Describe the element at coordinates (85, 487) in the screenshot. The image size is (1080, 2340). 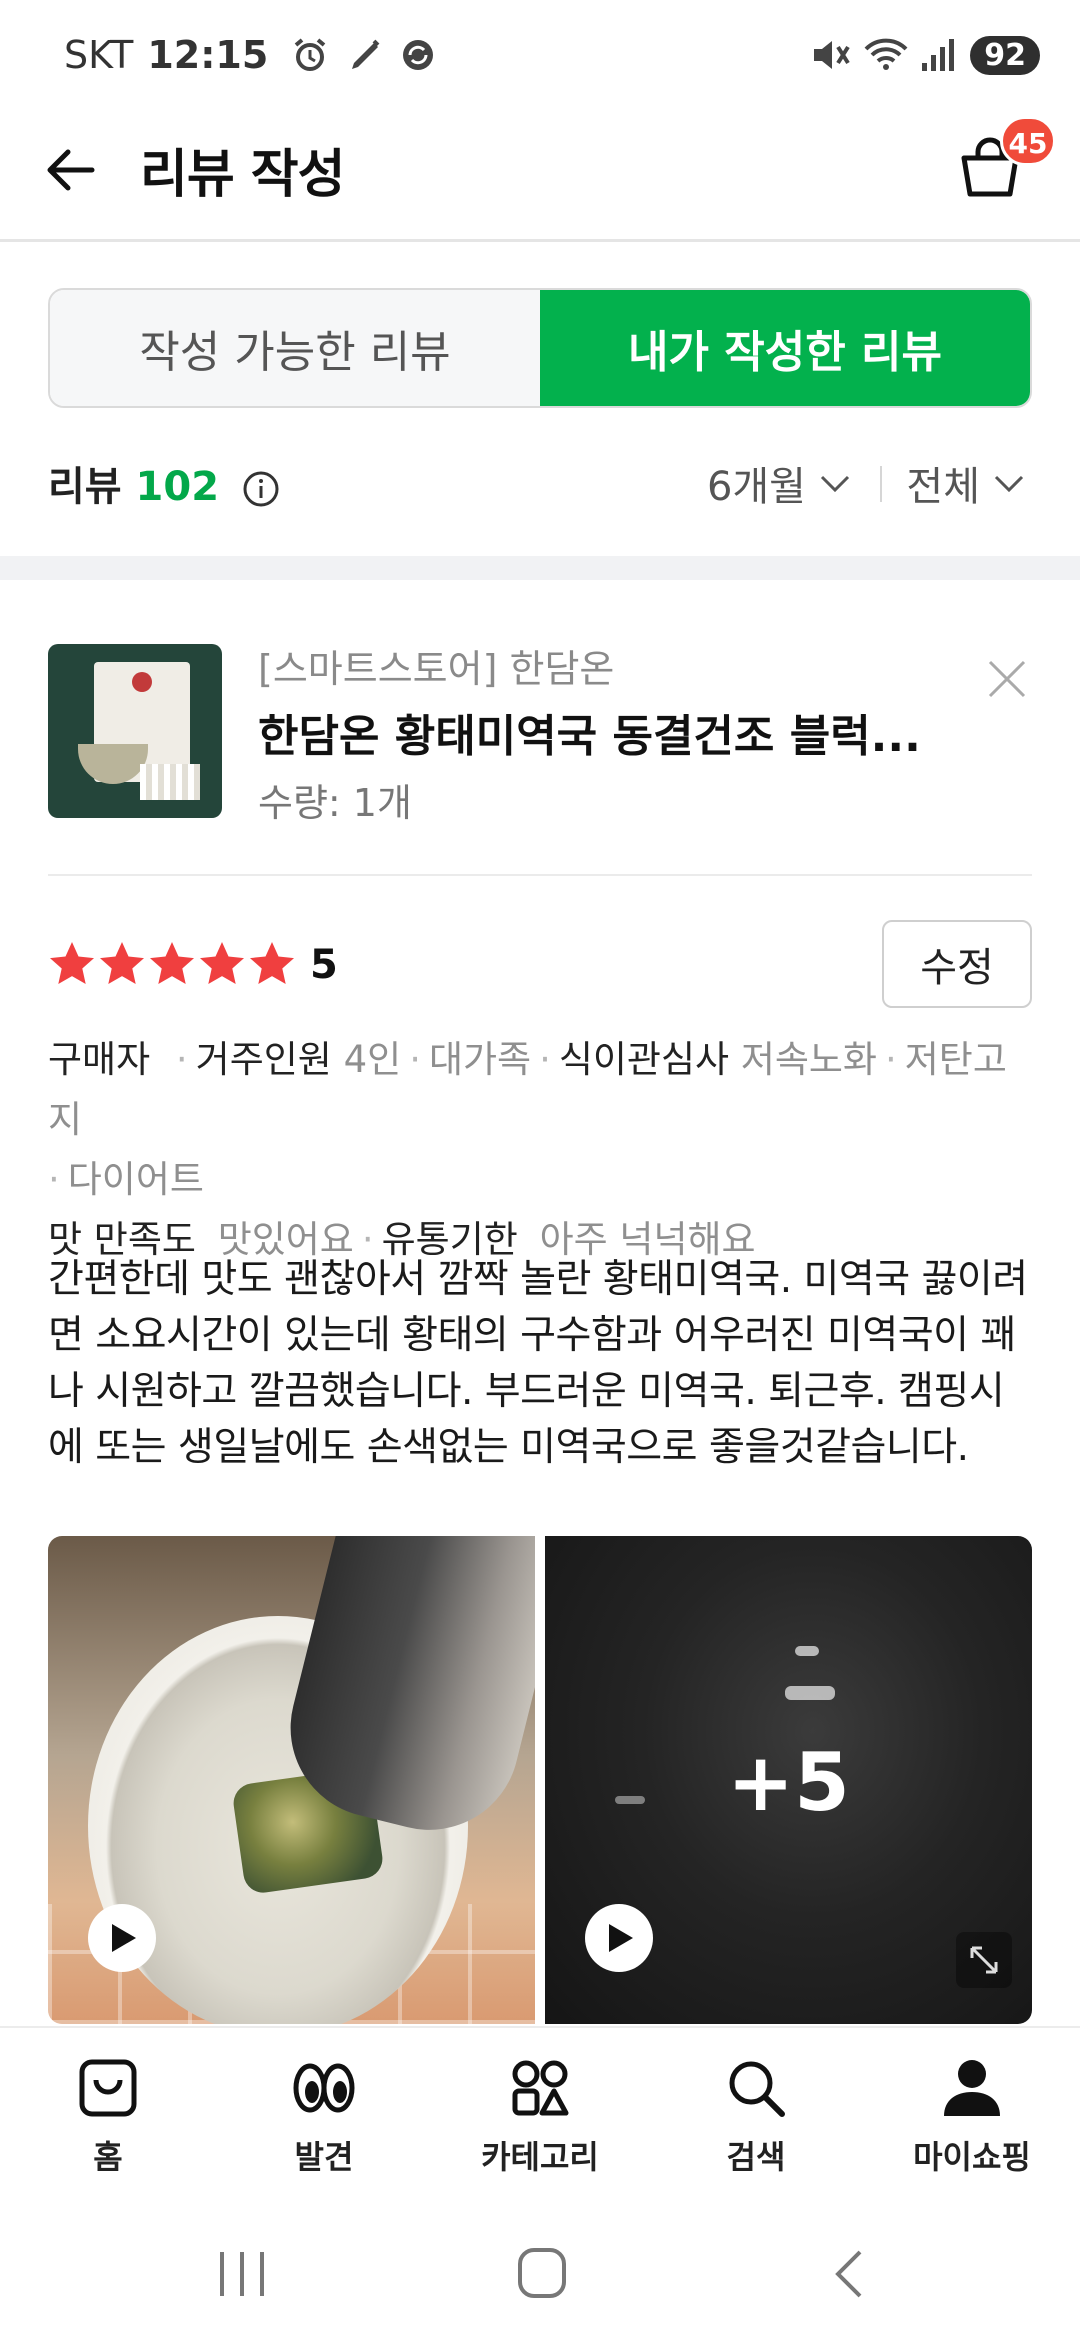
I see `review-count-label: 리뷰` at that location.